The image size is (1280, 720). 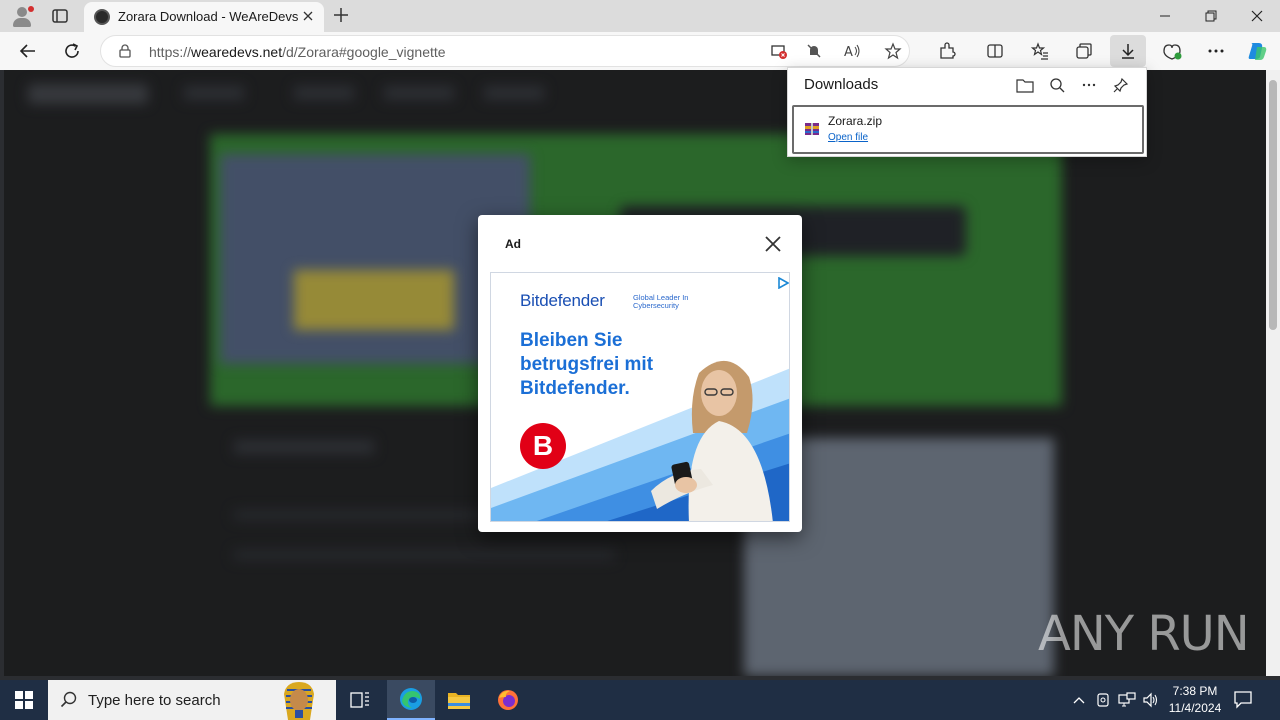 I want to click on scrollbar-thumb, so click(x=1273, y=205).